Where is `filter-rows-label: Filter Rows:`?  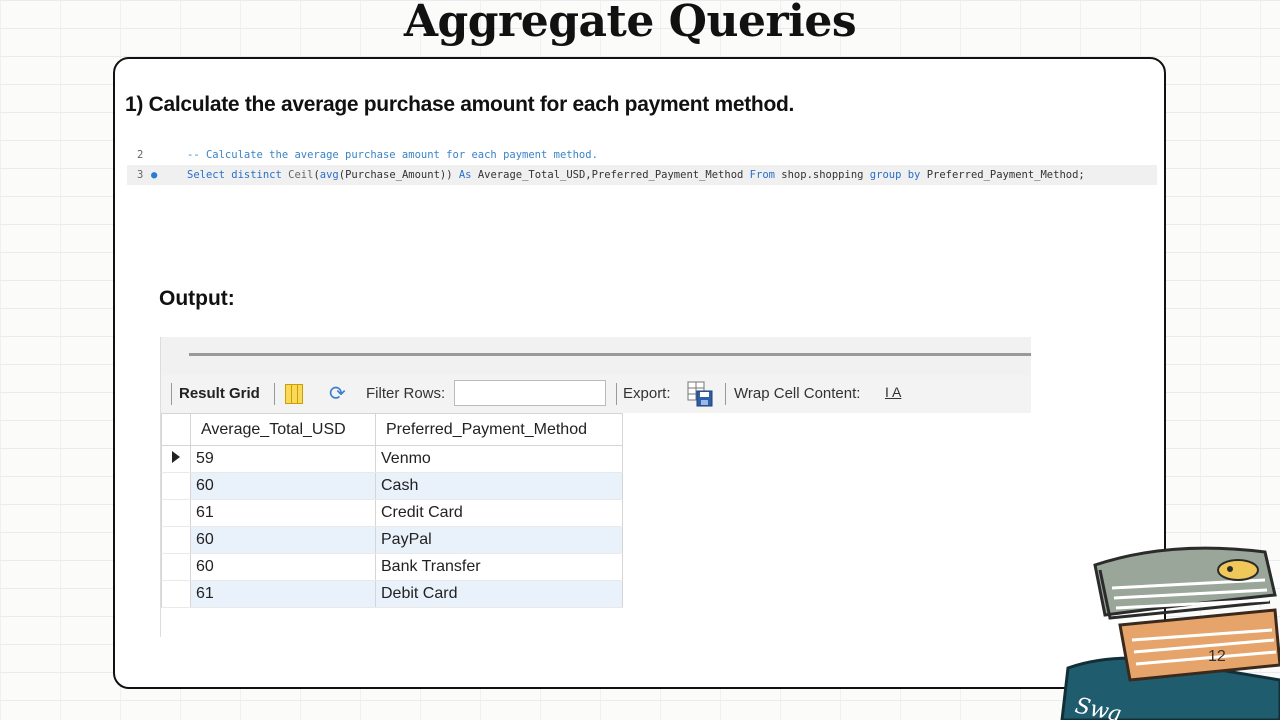
filter-rows-label: Filter Rows: is located at coordinates (406, 393).